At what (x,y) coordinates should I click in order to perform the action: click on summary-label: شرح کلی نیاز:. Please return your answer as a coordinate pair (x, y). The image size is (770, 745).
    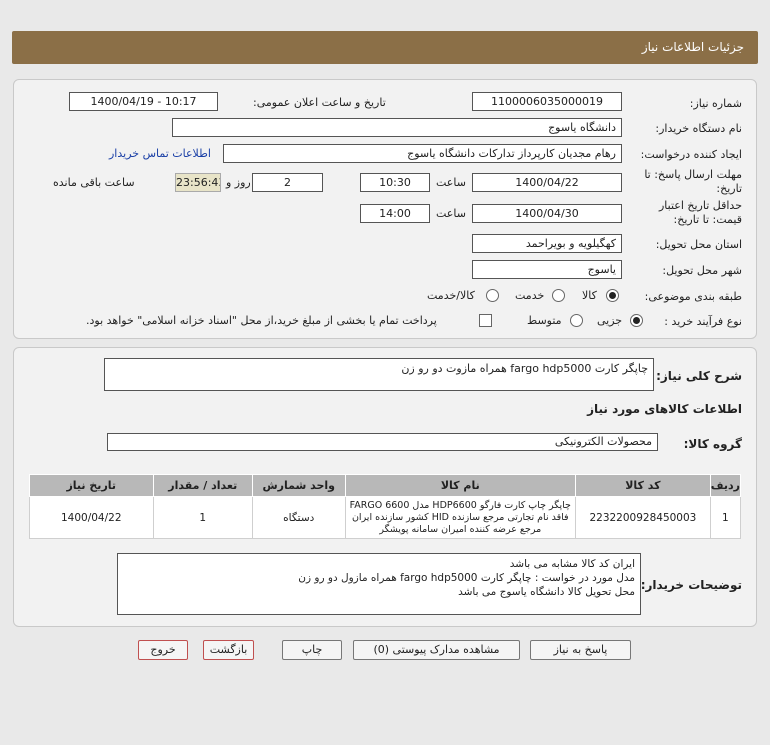
    Looking at the image, I should click on (699, 376).